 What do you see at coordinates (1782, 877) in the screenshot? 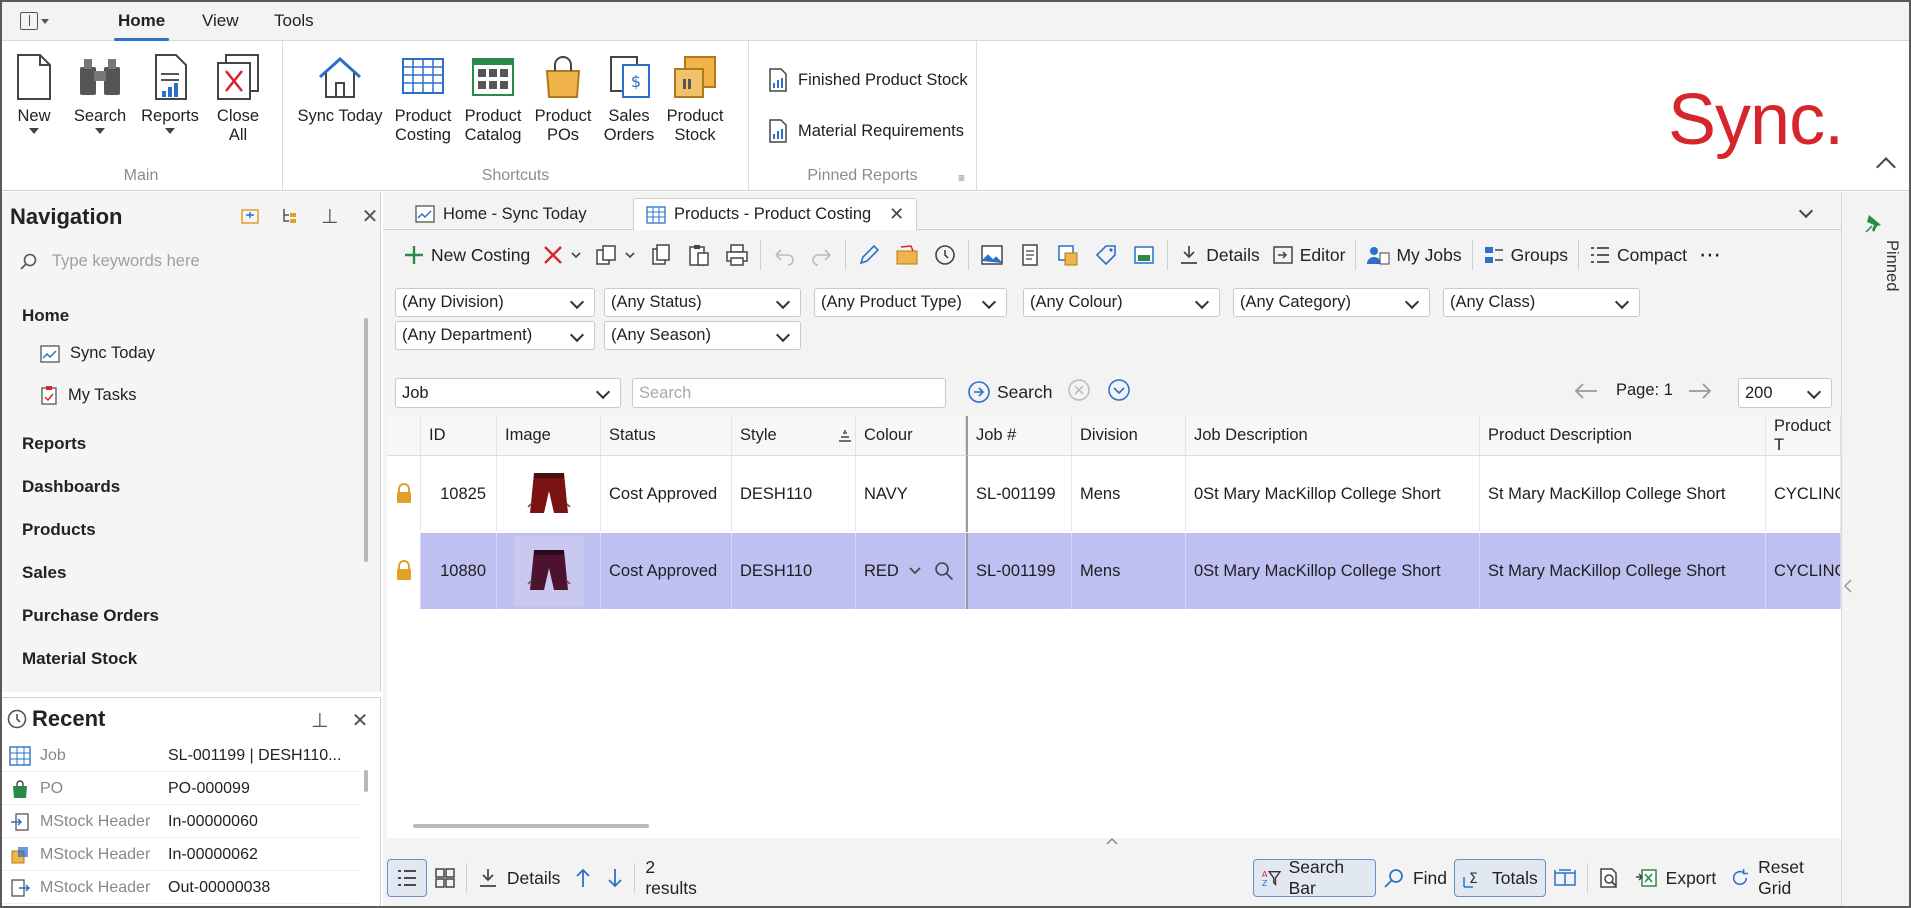
I see `reset-grid-button: Reset Grid` at bounding box center [1782, 877].